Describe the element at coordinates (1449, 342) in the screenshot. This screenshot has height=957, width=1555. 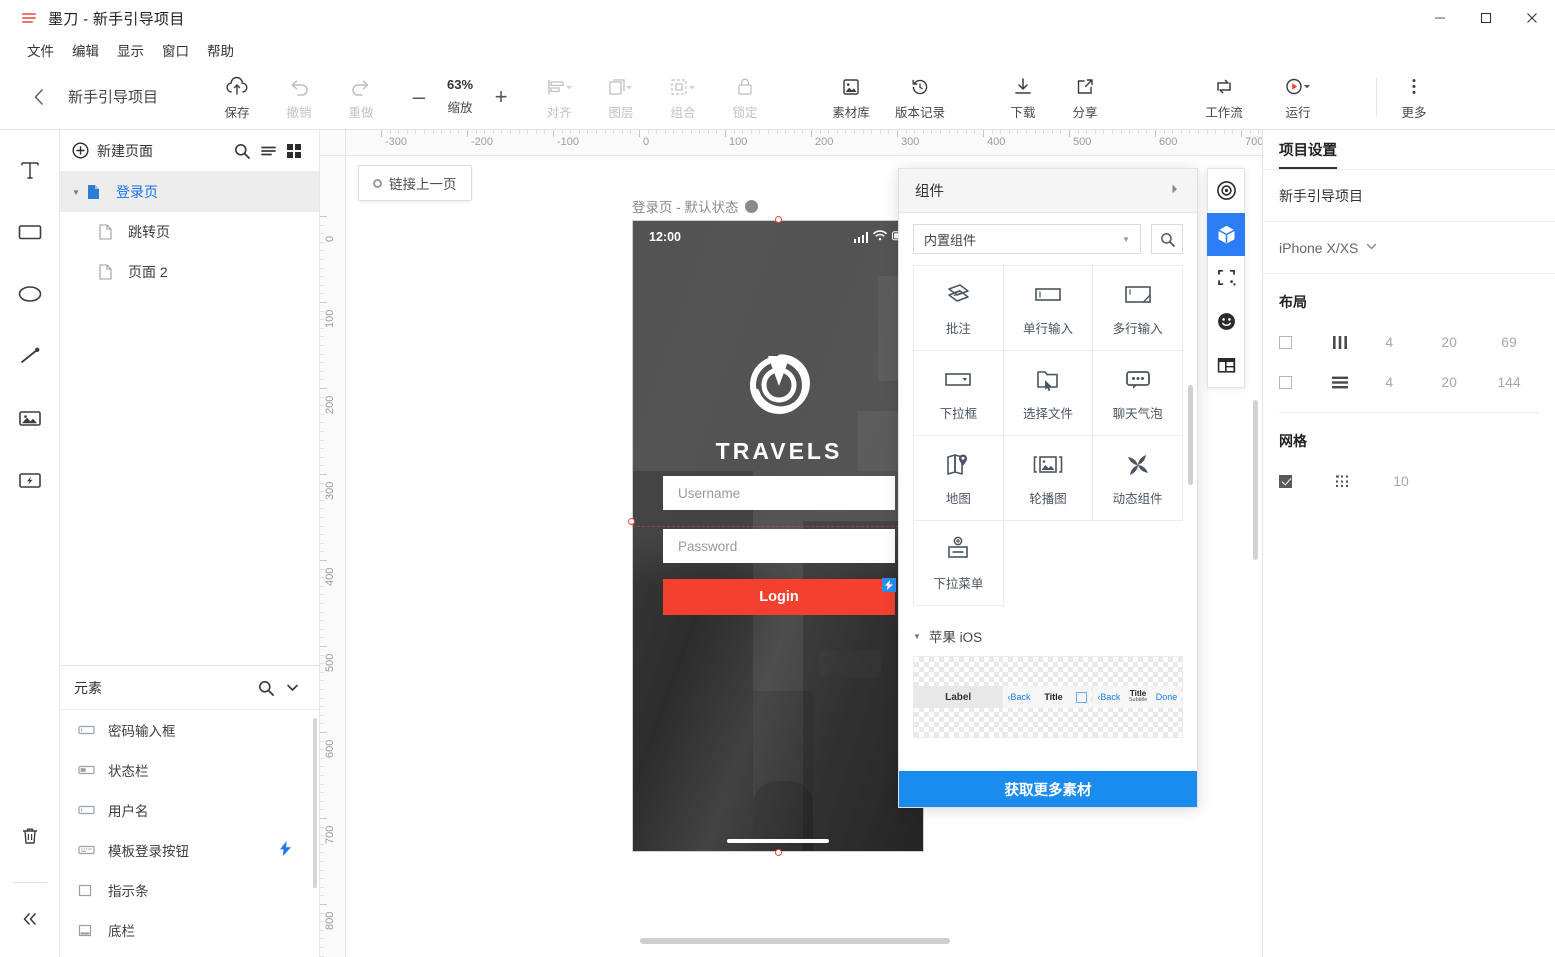
I see `layout-columns-gutter: 20` at that location.